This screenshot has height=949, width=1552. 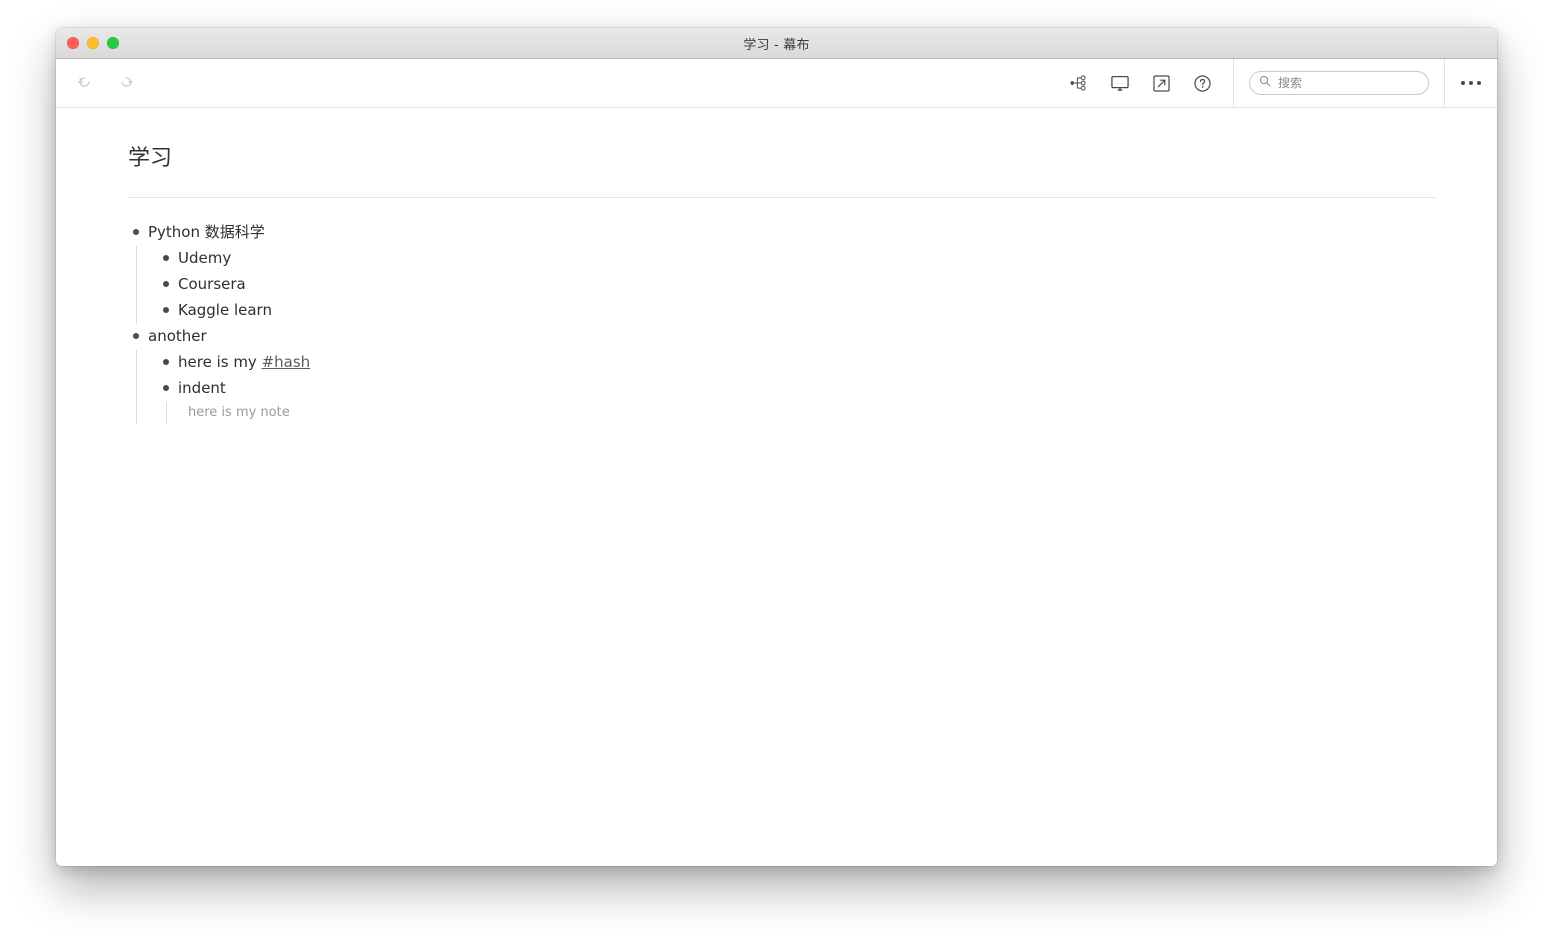 What do you see at coordinates (175, 336) in the screenshot?
I see `outline-item-label: another` at bounding box center [175, 336].